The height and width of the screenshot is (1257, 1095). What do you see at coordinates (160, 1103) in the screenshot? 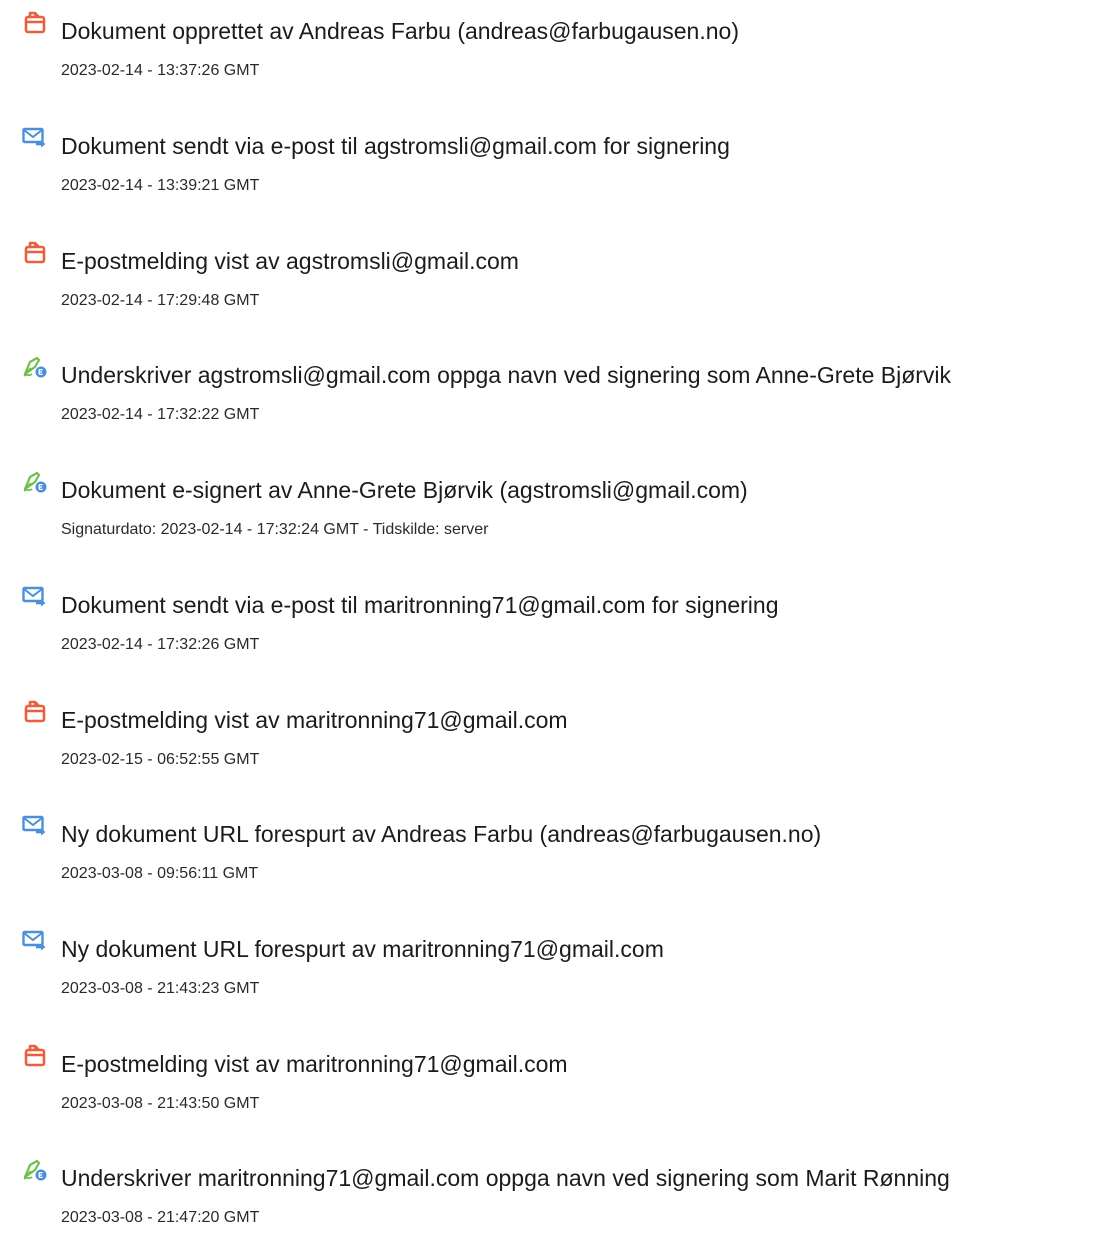
I see `entry-timestamp: 2023-03-08 - 21:43:50 GMT` at bounding box center [160, 1103].